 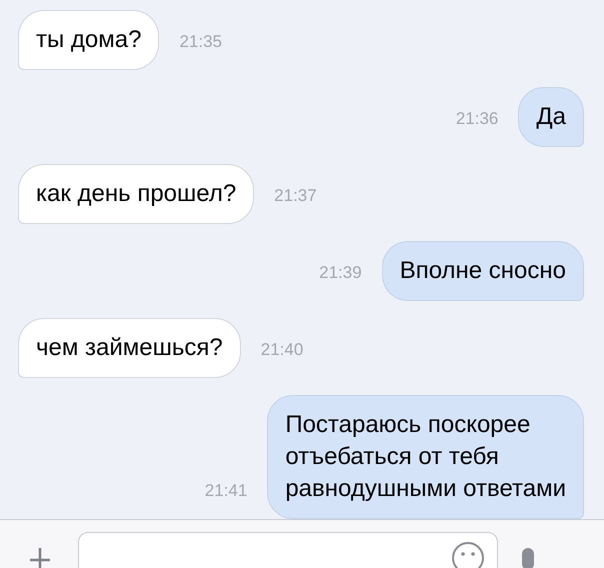 I want to click on outgoing-message-bubble: Постараюсь поскорее отъебаться от тебя равнодушными ответами, so click(x=425, y=457).